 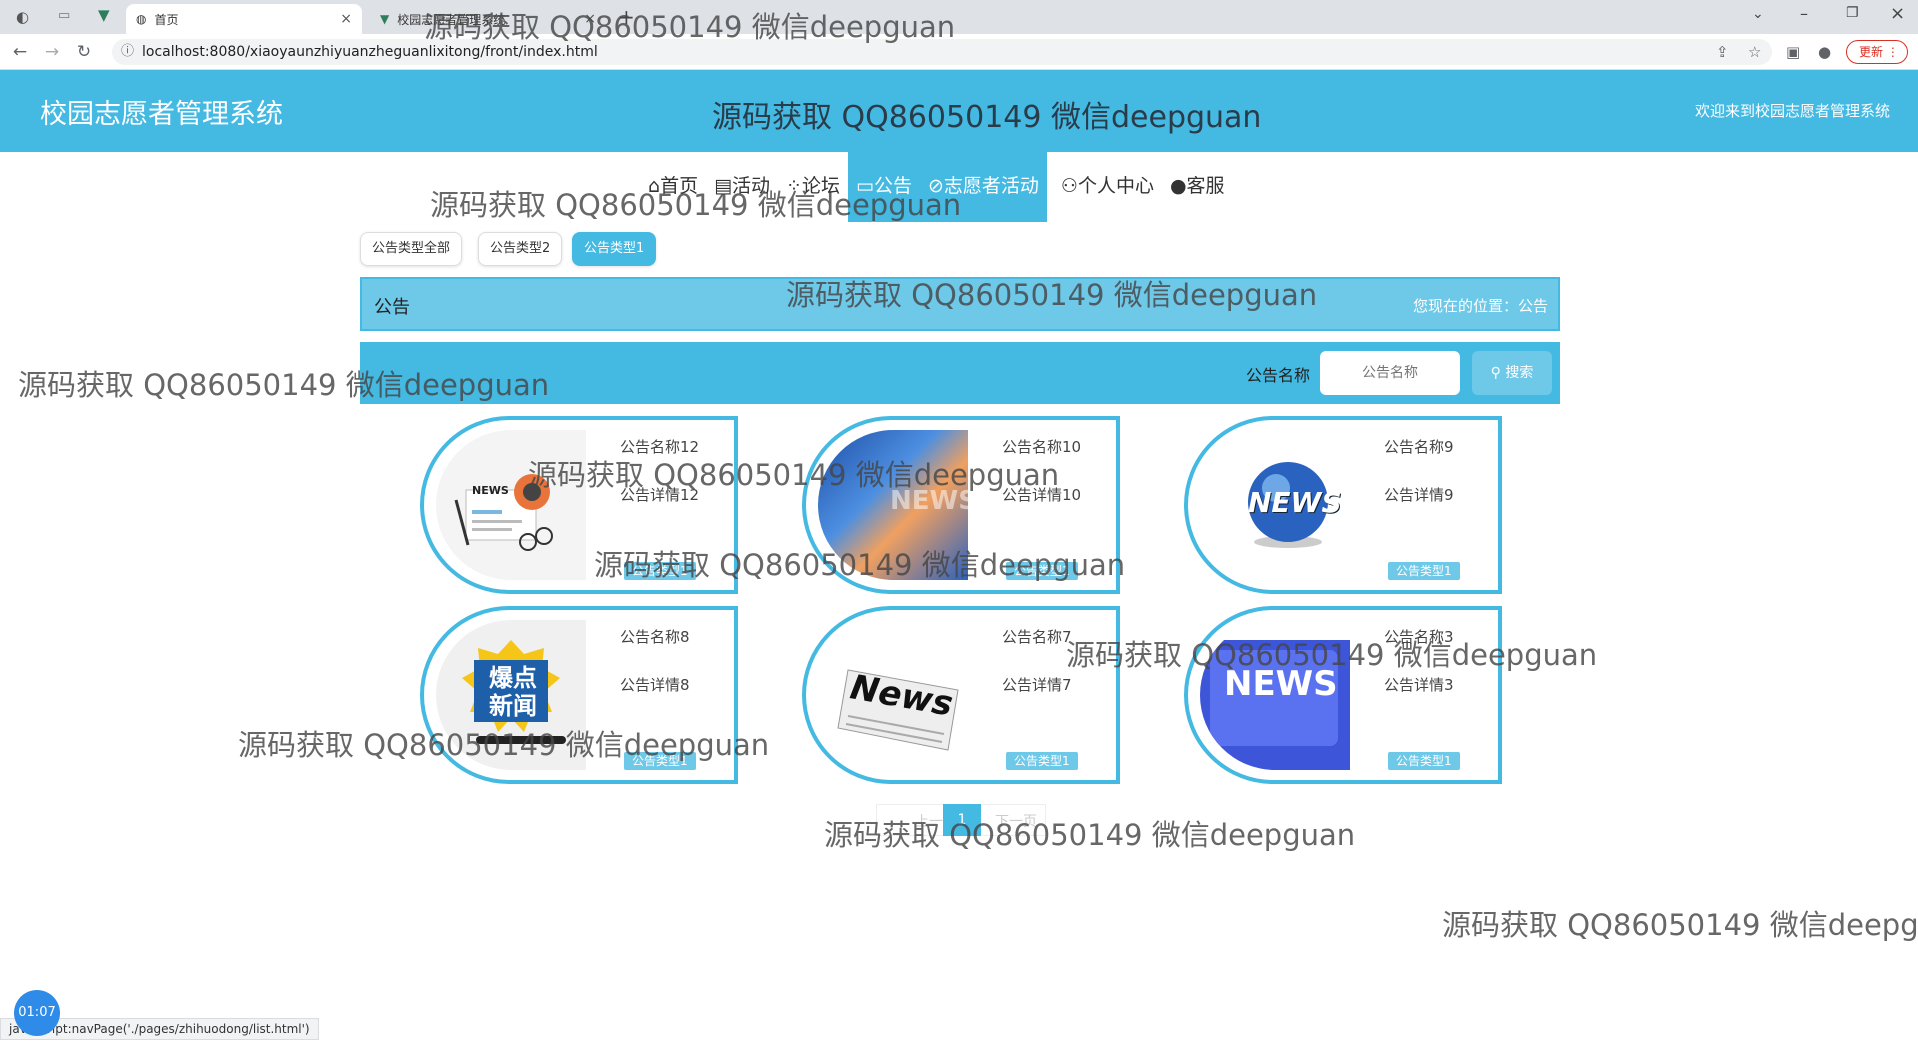 What do you see at coordinates (511, 505) in the screenshot?
I see `news-paper-icon: NEWS` at bounding box center [511, 505].